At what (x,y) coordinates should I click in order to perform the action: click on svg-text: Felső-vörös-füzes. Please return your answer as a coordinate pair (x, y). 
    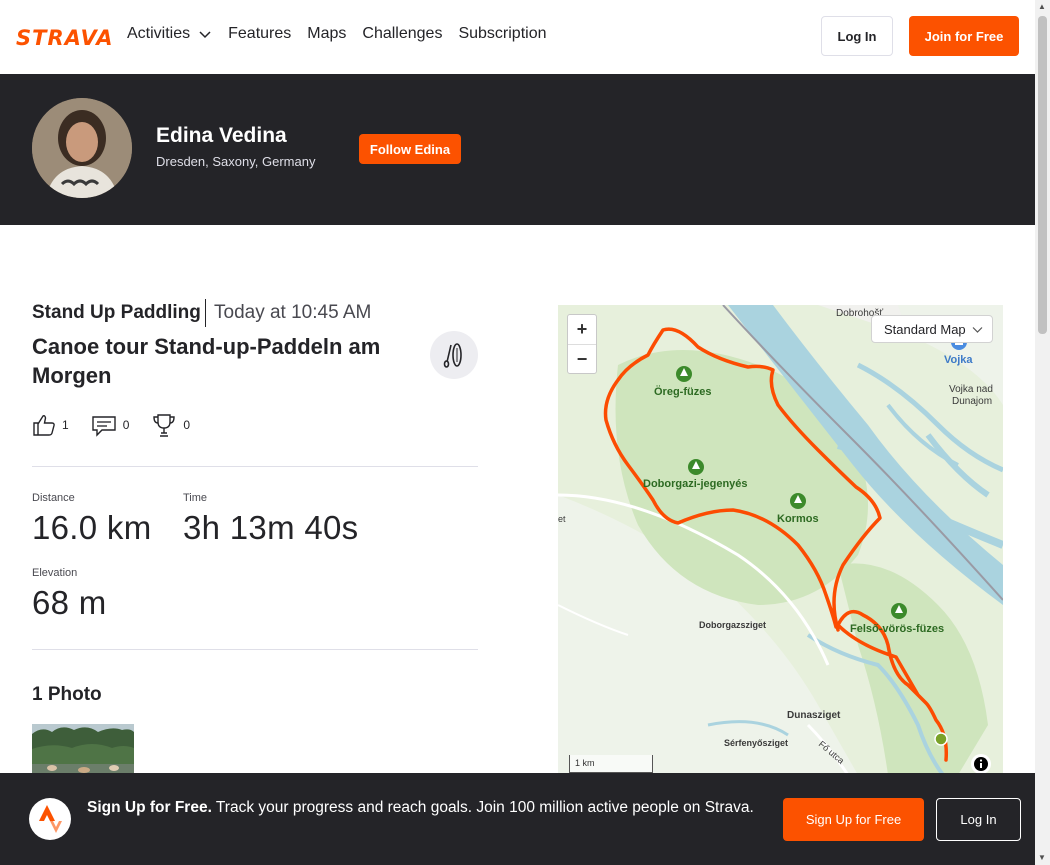
    Looking at the image, I should click on (897, 629).